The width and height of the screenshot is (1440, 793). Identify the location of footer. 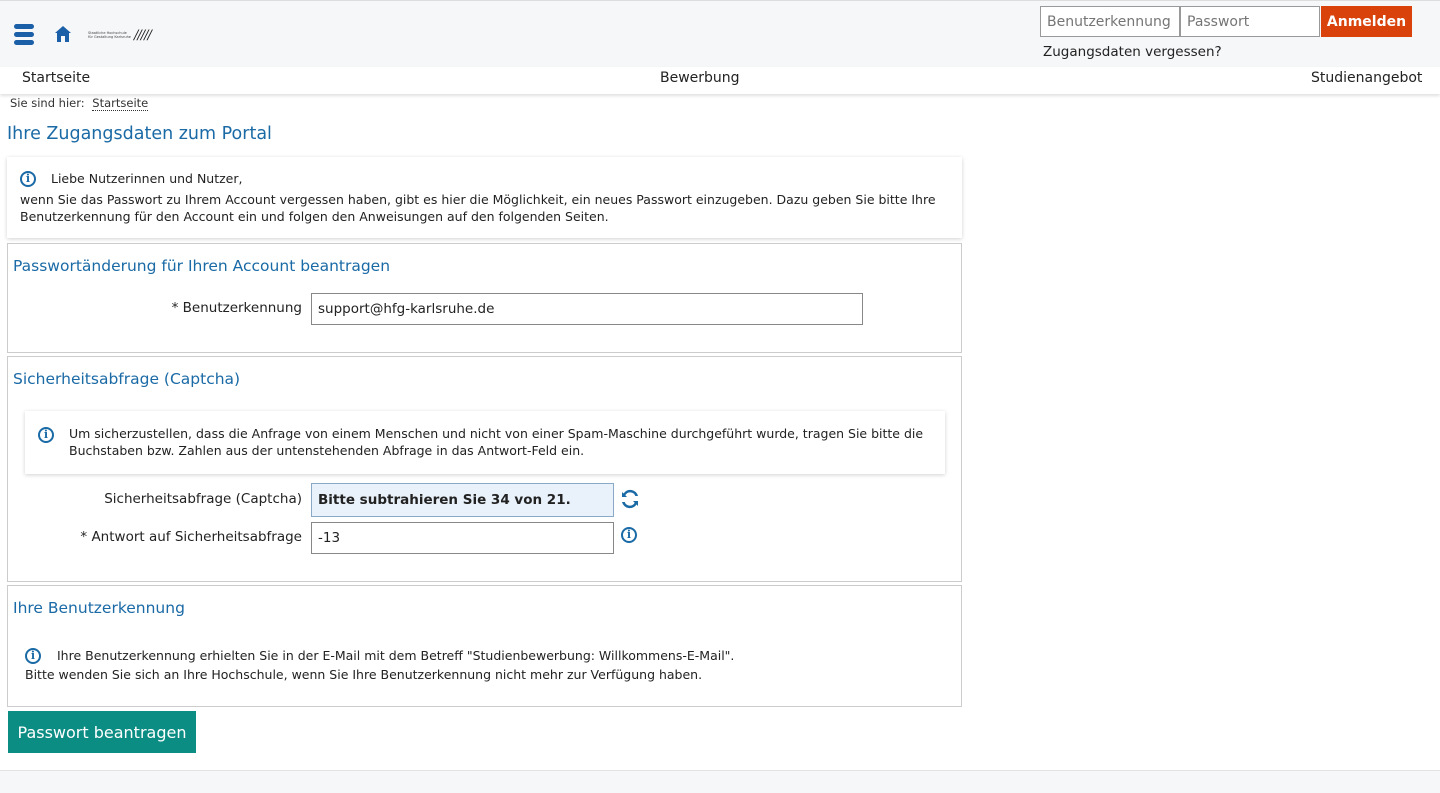
(720, 781).